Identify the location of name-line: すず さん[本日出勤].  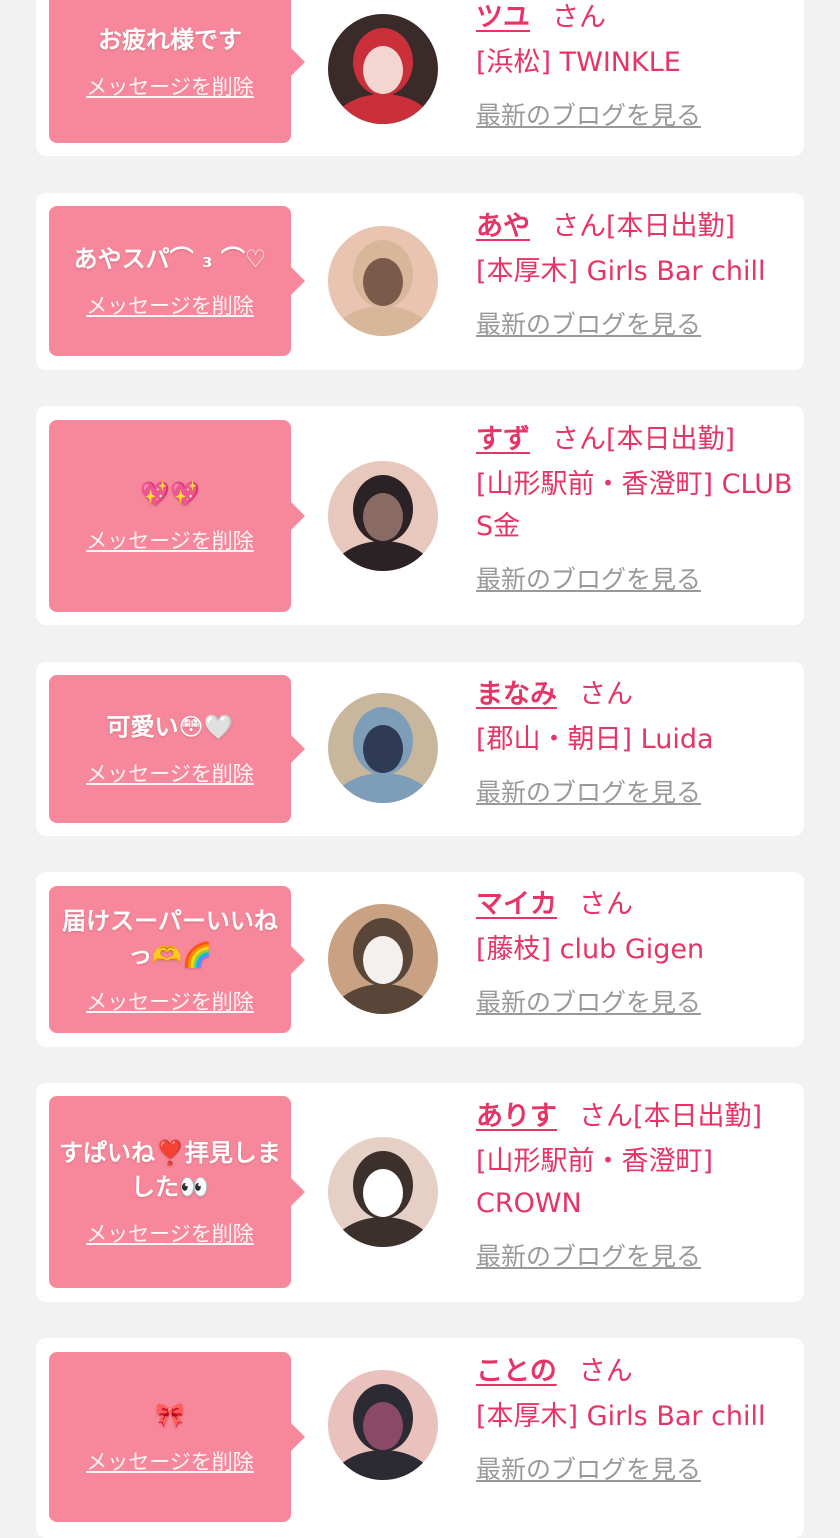
(636, 440).